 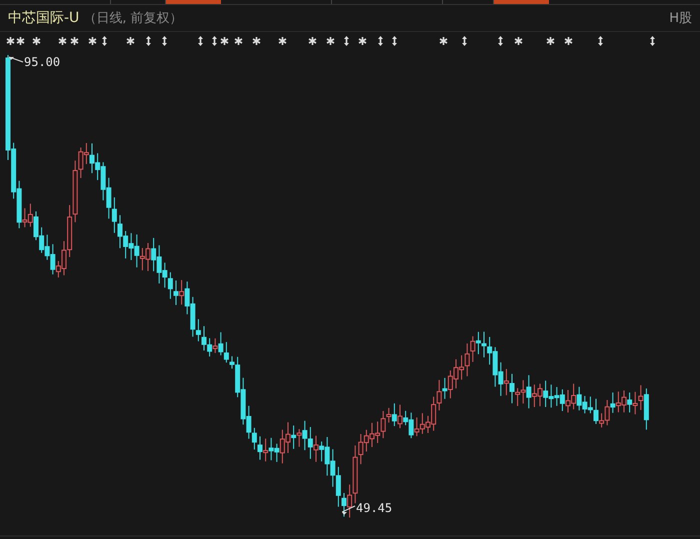 What do you see at coordinates (374, 508) in the screenshot?
I see `price-label: 49.45` at bounding box center [374, 508].